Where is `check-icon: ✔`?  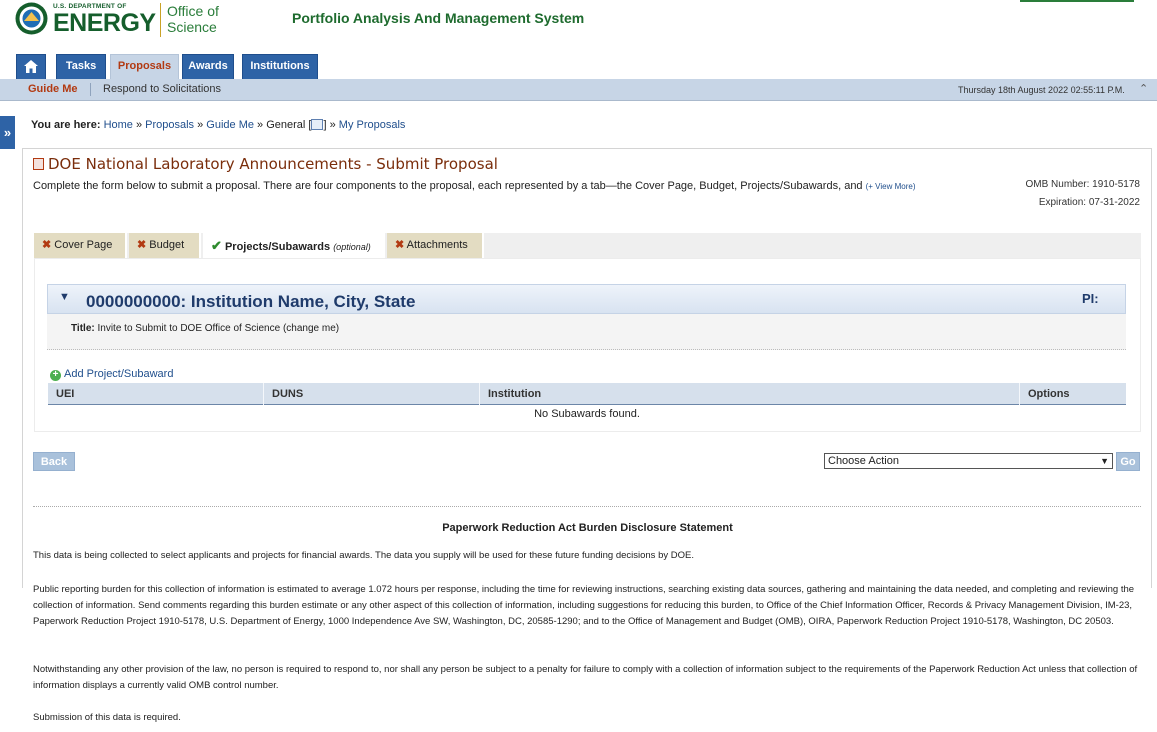
check-icon: ✔ is located at coordinates (216, 245).